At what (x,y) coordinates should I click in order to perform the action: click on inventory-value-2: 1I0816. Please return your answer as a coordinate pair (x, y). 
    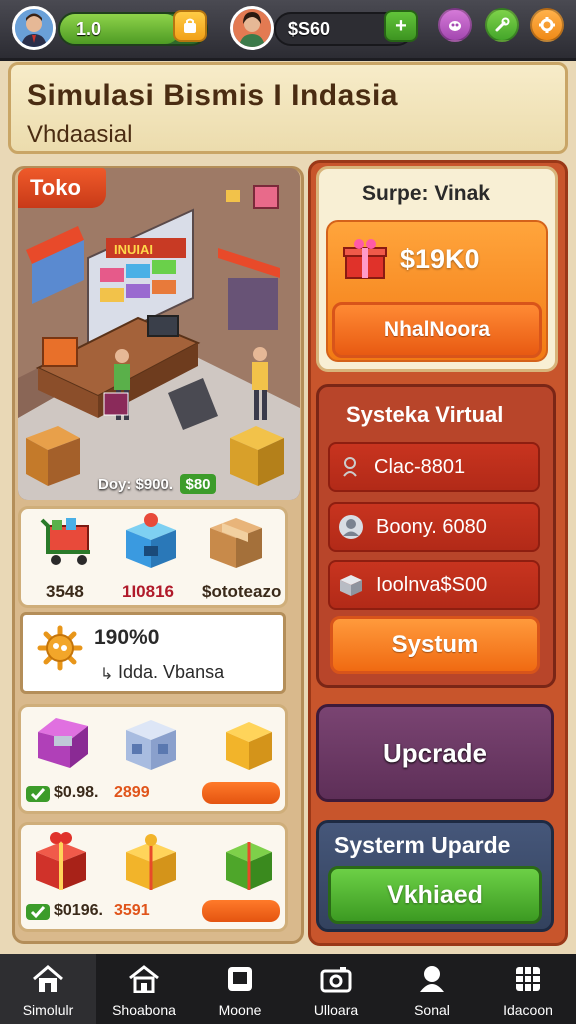
    Looking at the image, I should click on (148, 591).